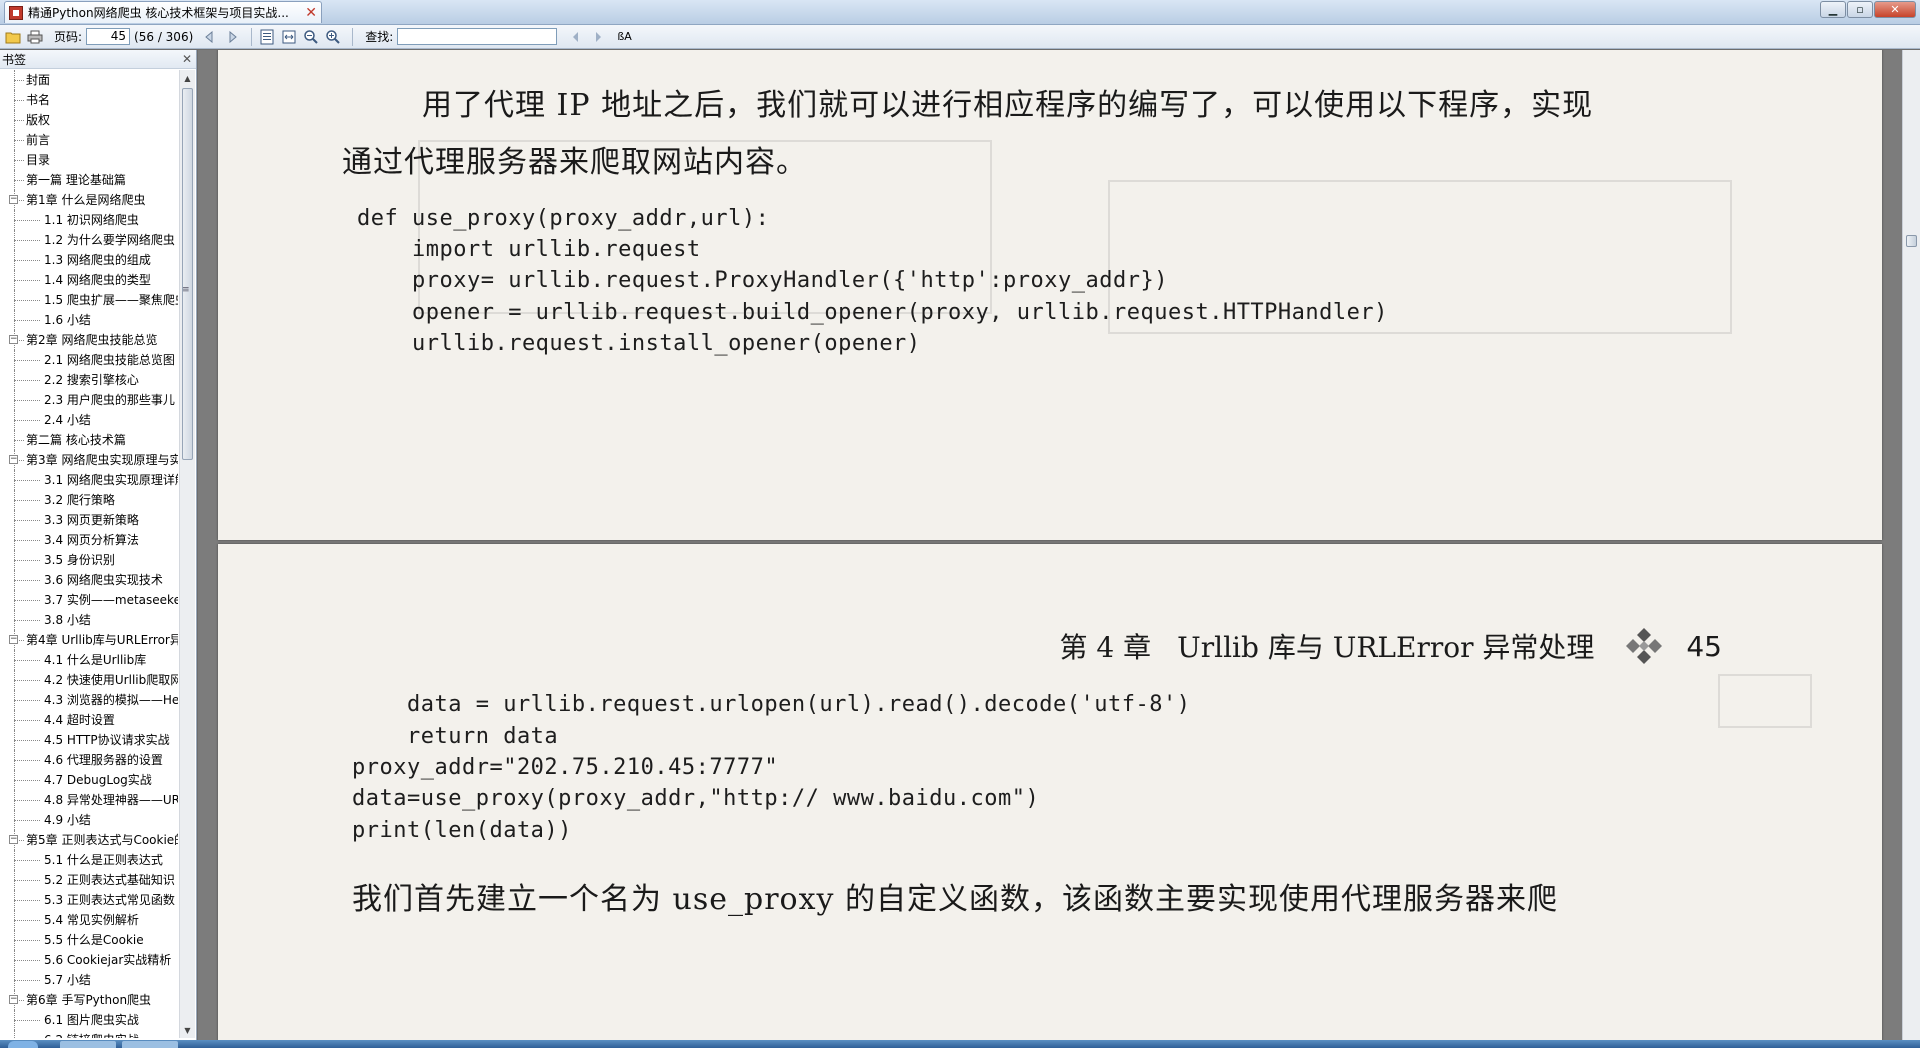  Describe the element at coordinates (565, 767) in the screenshot. I see `code-line: proxy_addr="202.75.210.45:7777"` at that location.